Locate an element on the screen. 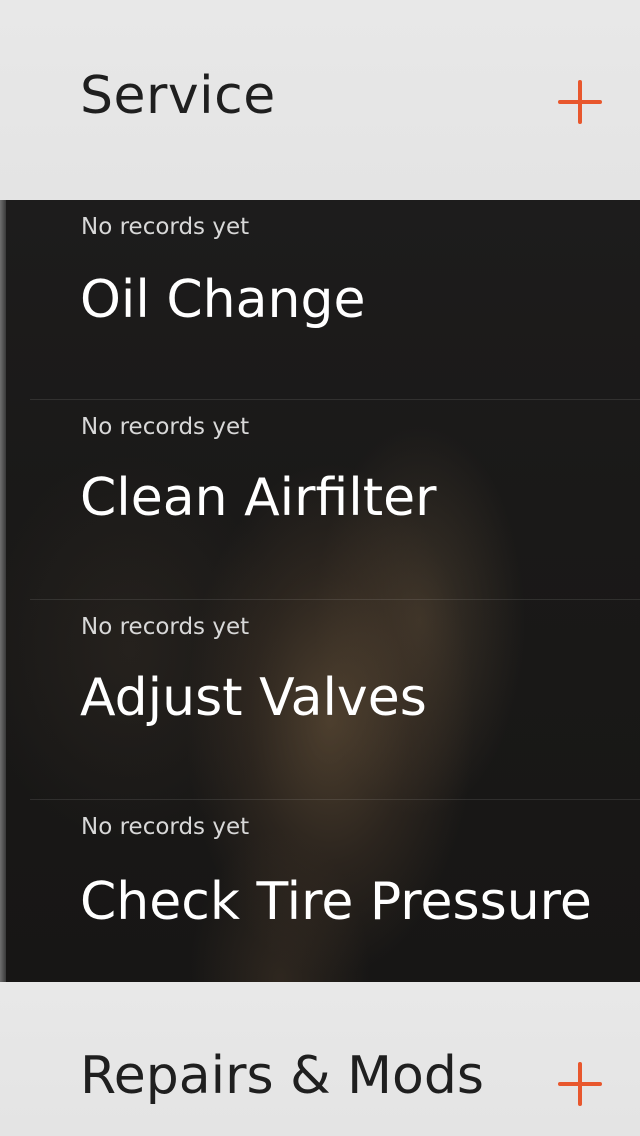 Image resolution: width=640 pixels, height=1136 pixels. service-item-name: Check Tire Pressure is located at coordinates (336, 902).